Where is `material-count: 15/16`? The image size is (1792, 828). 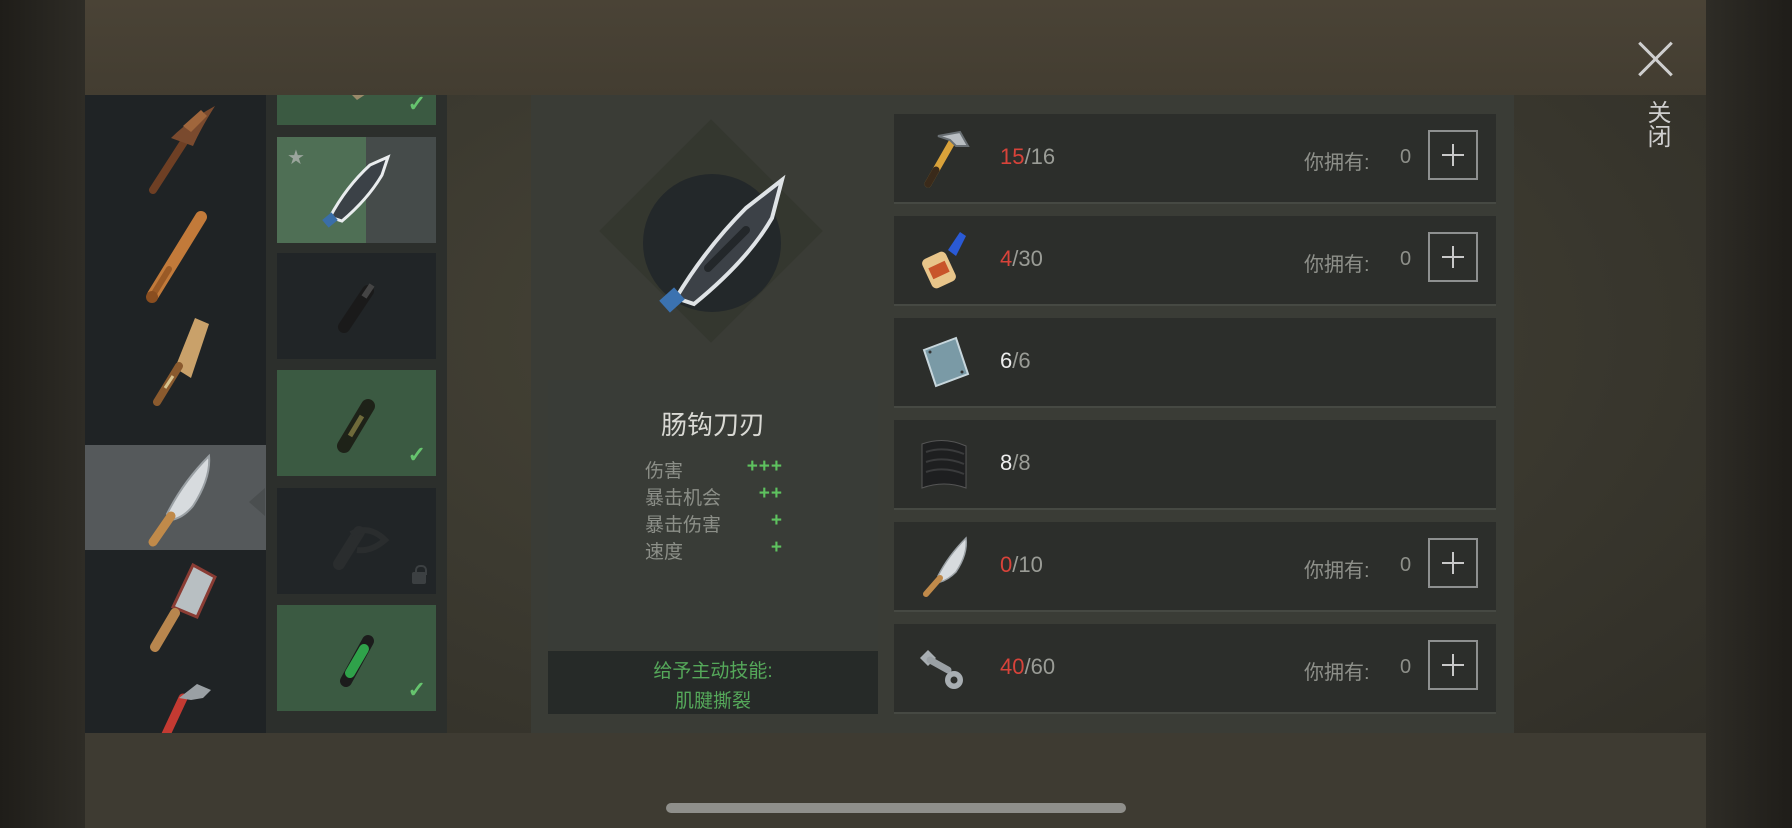 material-count: 15/16 is located at coordinates (1028, 156).